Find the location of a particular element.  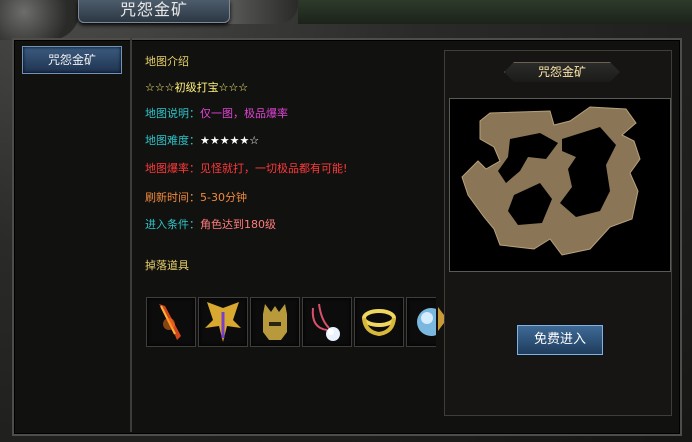

golden-helmet-icon is located at coordinates (275, 322).